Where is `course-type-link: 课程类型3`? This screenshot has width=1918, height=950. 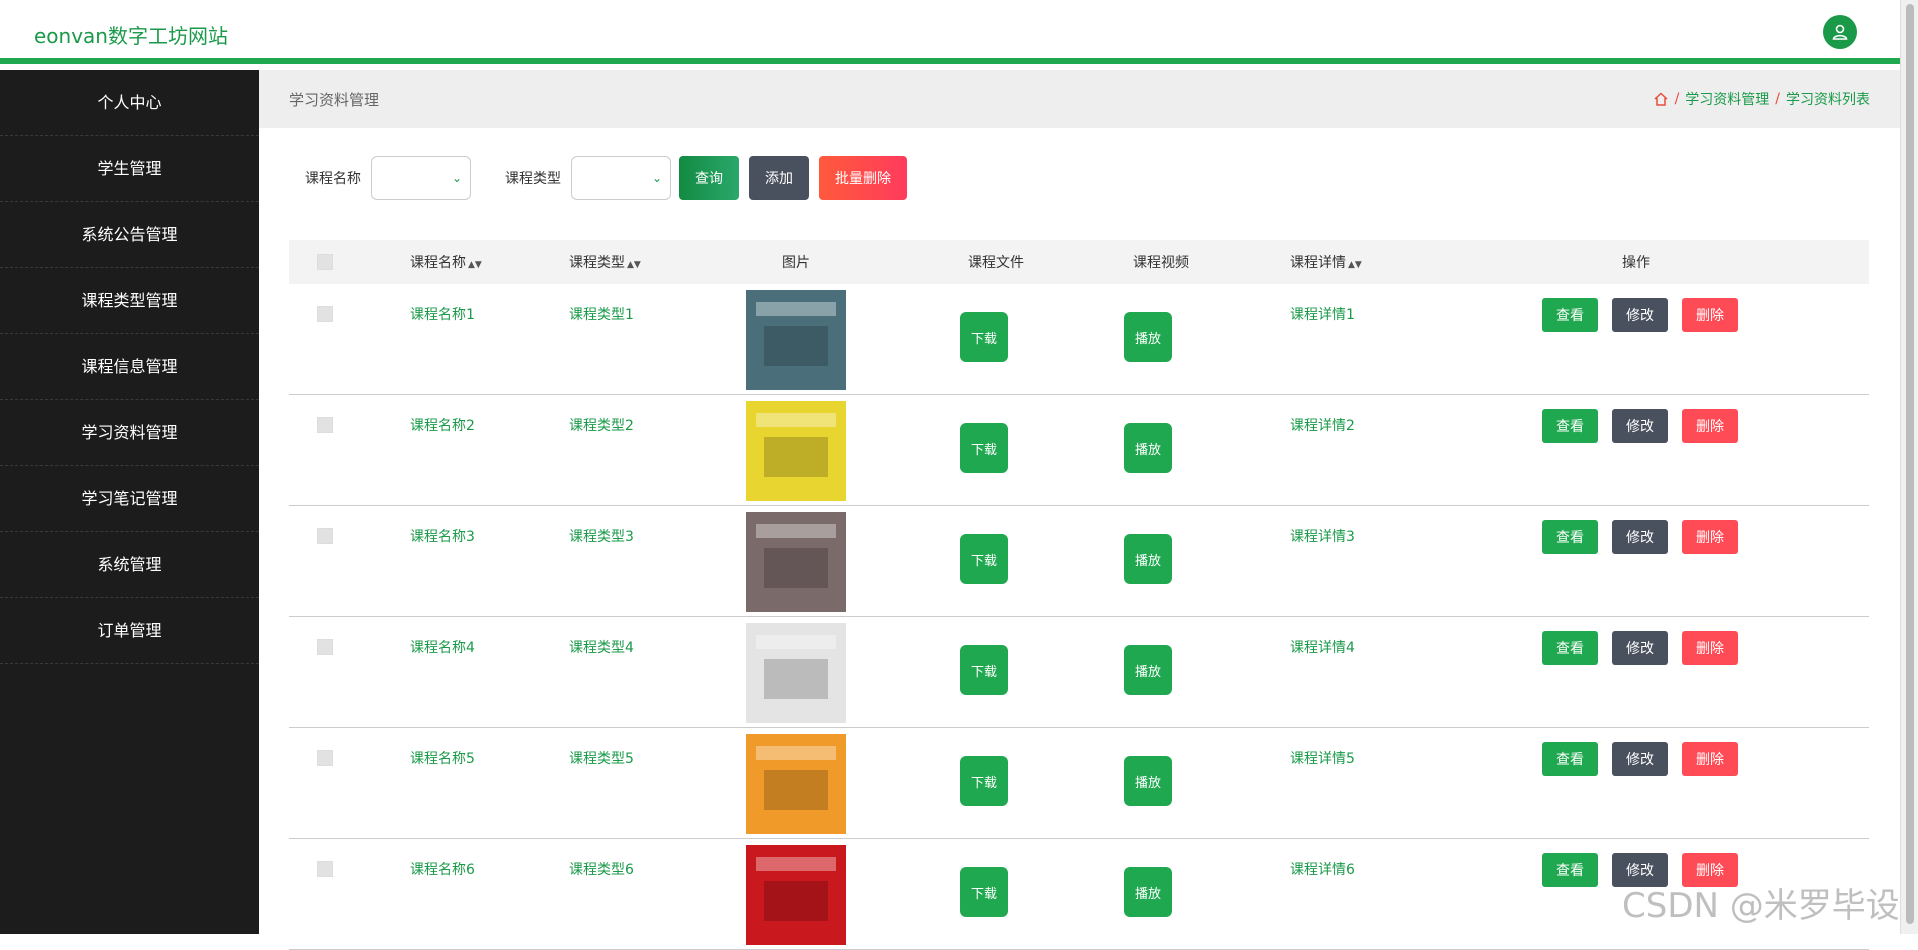 course-type-link: 课程类型3 is located at coordinates (601, 536).